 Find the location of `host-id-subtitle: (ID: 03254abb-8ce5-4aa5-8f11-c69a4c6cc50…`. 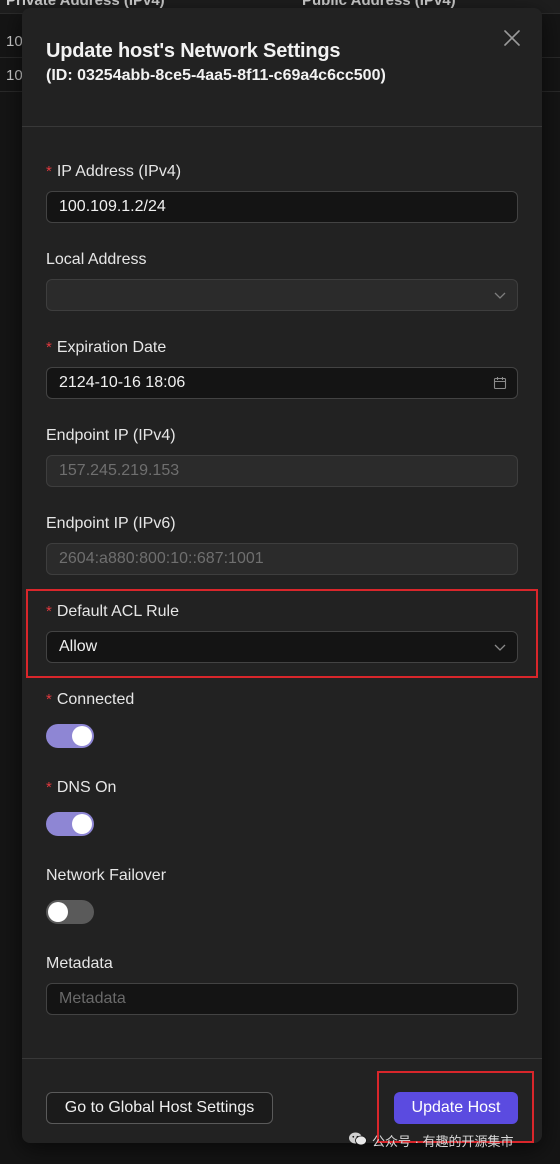

host-id-subtitle: (ID: 03254abb-8ce5-4aa5-8f11-c69a4c6cc50… is located at coordinates (216, 75).